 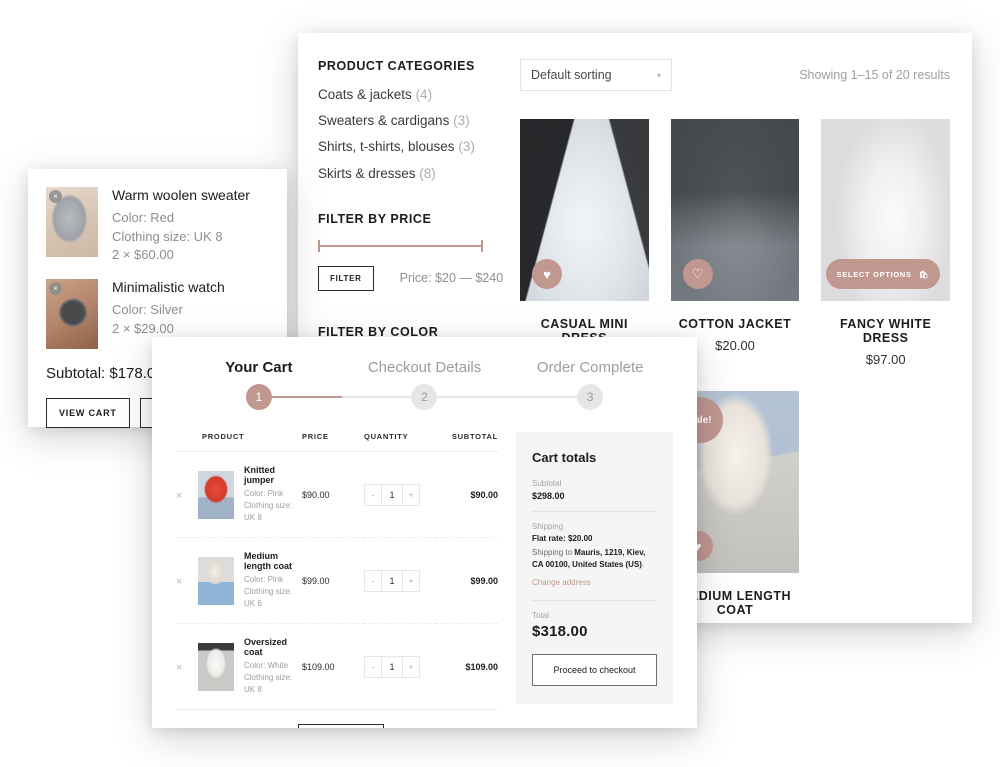 I want to click on product-categories-title: PRODUCT CATEGORIES, so click(x=396, y=66).